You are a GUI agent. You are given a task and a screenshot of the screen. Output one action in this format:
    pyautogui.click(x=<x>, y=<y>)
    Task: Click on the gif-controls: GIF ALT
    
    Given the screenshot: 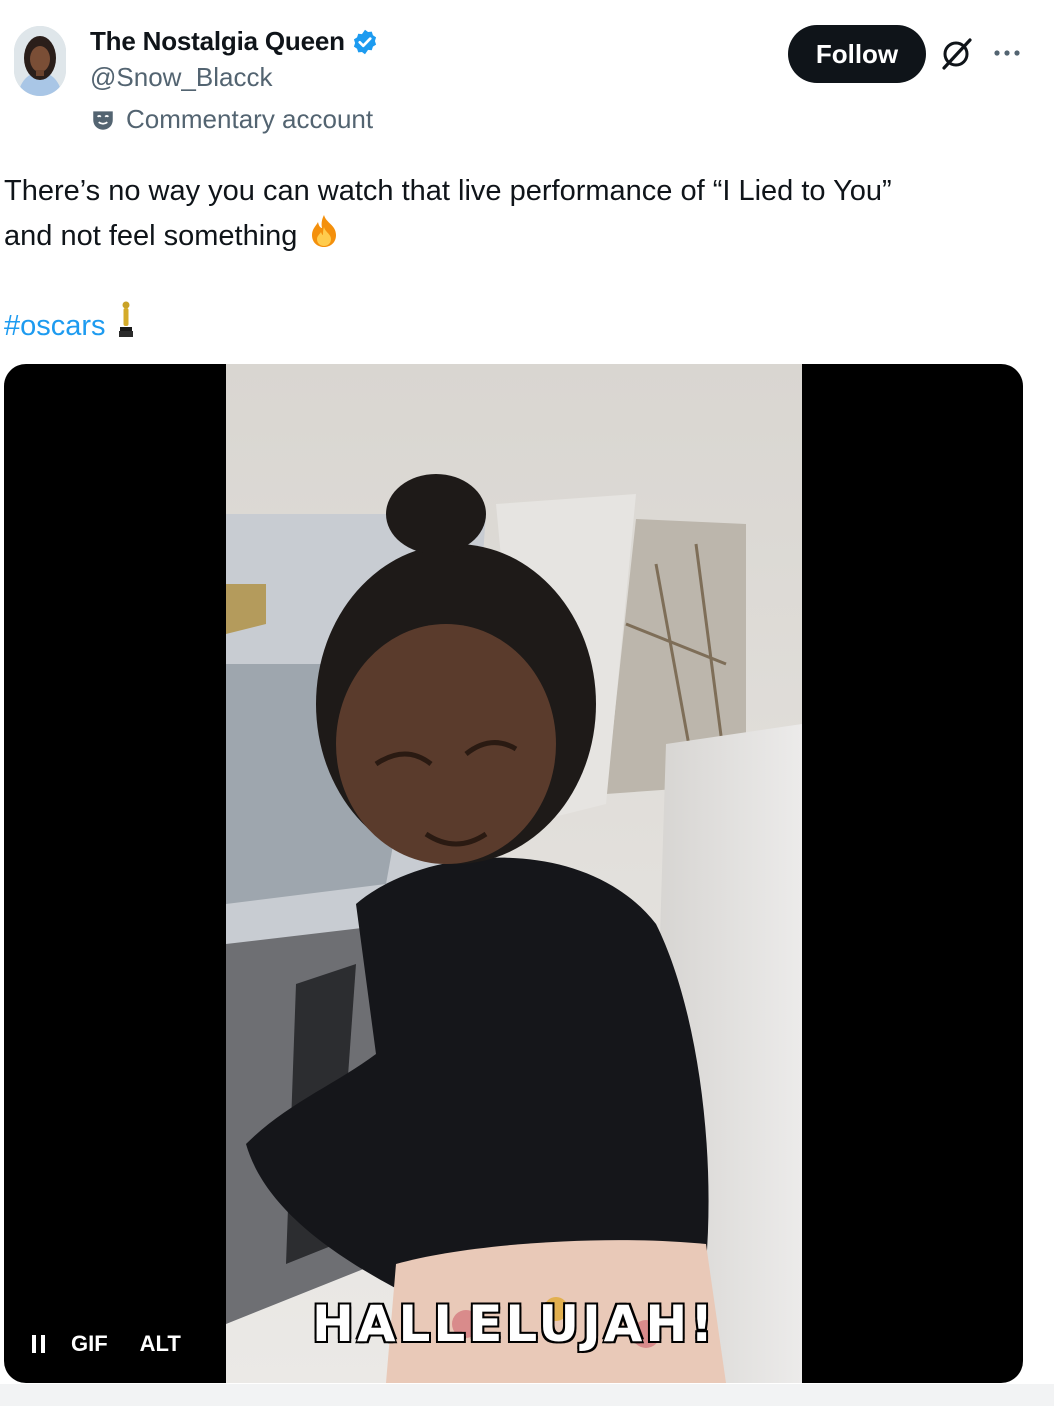 What is the action you would take?
    pyautogui.click(x=106, y=1344)
    